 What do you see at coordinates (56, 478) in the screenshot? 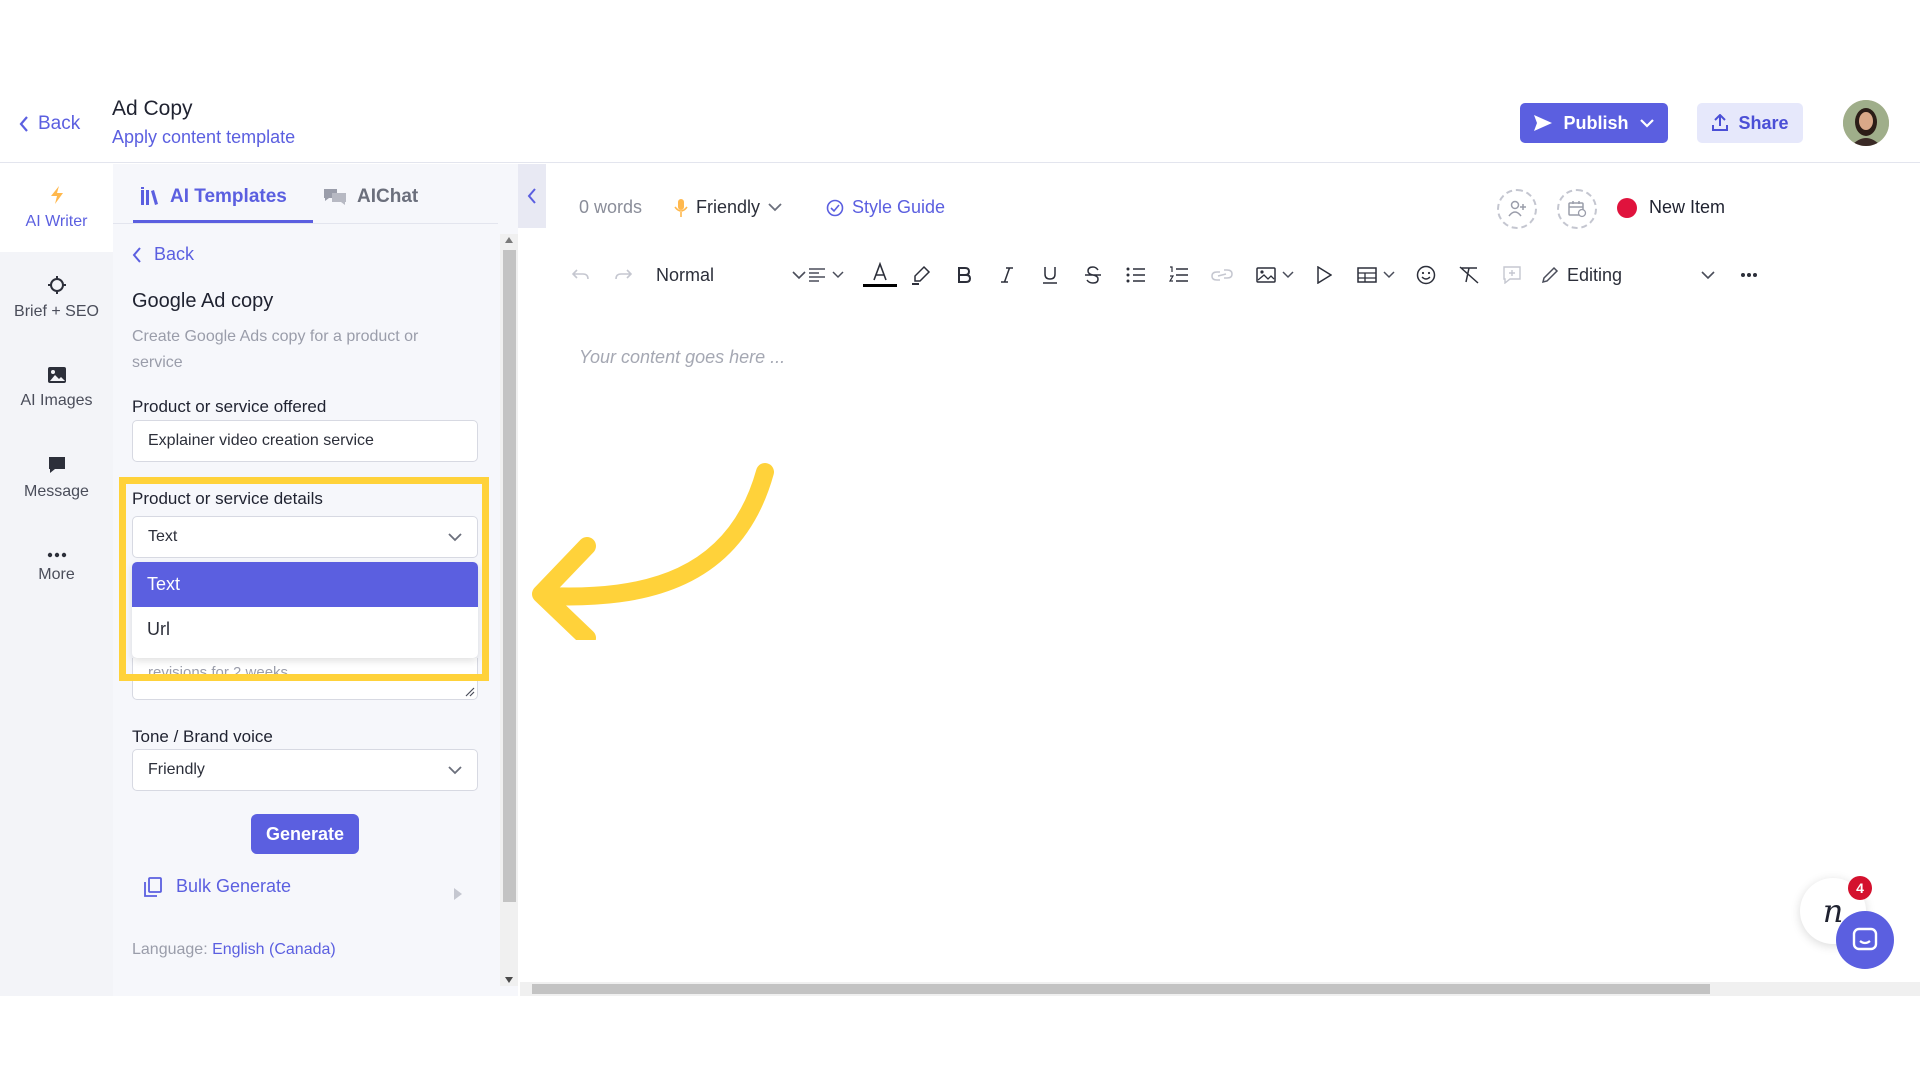
I see `rail-item-message: Message` at bounding box center [56, 478].